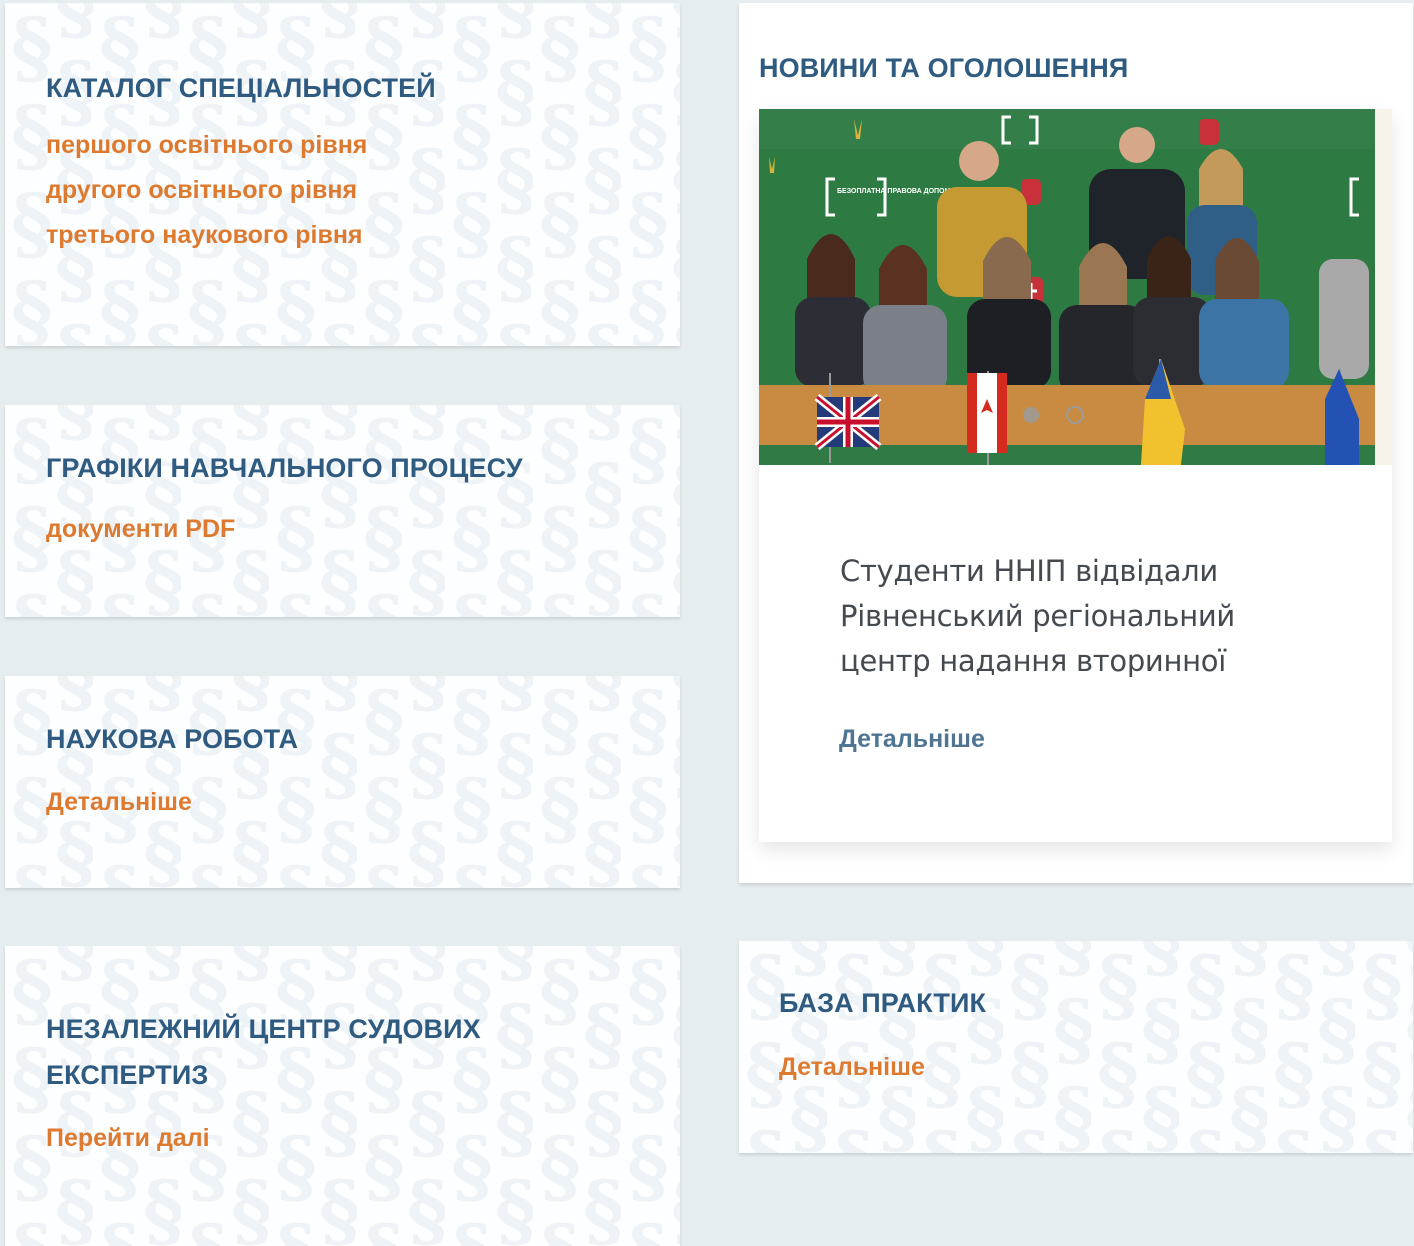 Image resolution: width=1414 pixels, height=1246 pixels. Describe the element at coordinates (284, 468) in the screenshot. I see `schedules-title: ГРАФІКИ НАВЧАЛЬНОГО ПРОЦЕСУ` at that location.